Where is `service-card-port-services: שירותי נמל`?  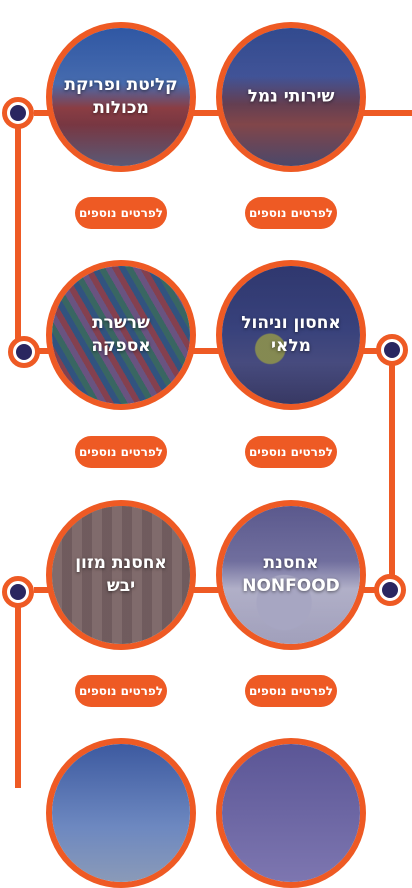
service-card-port-services: שירותי נמל is located at coordinates (291, 97).